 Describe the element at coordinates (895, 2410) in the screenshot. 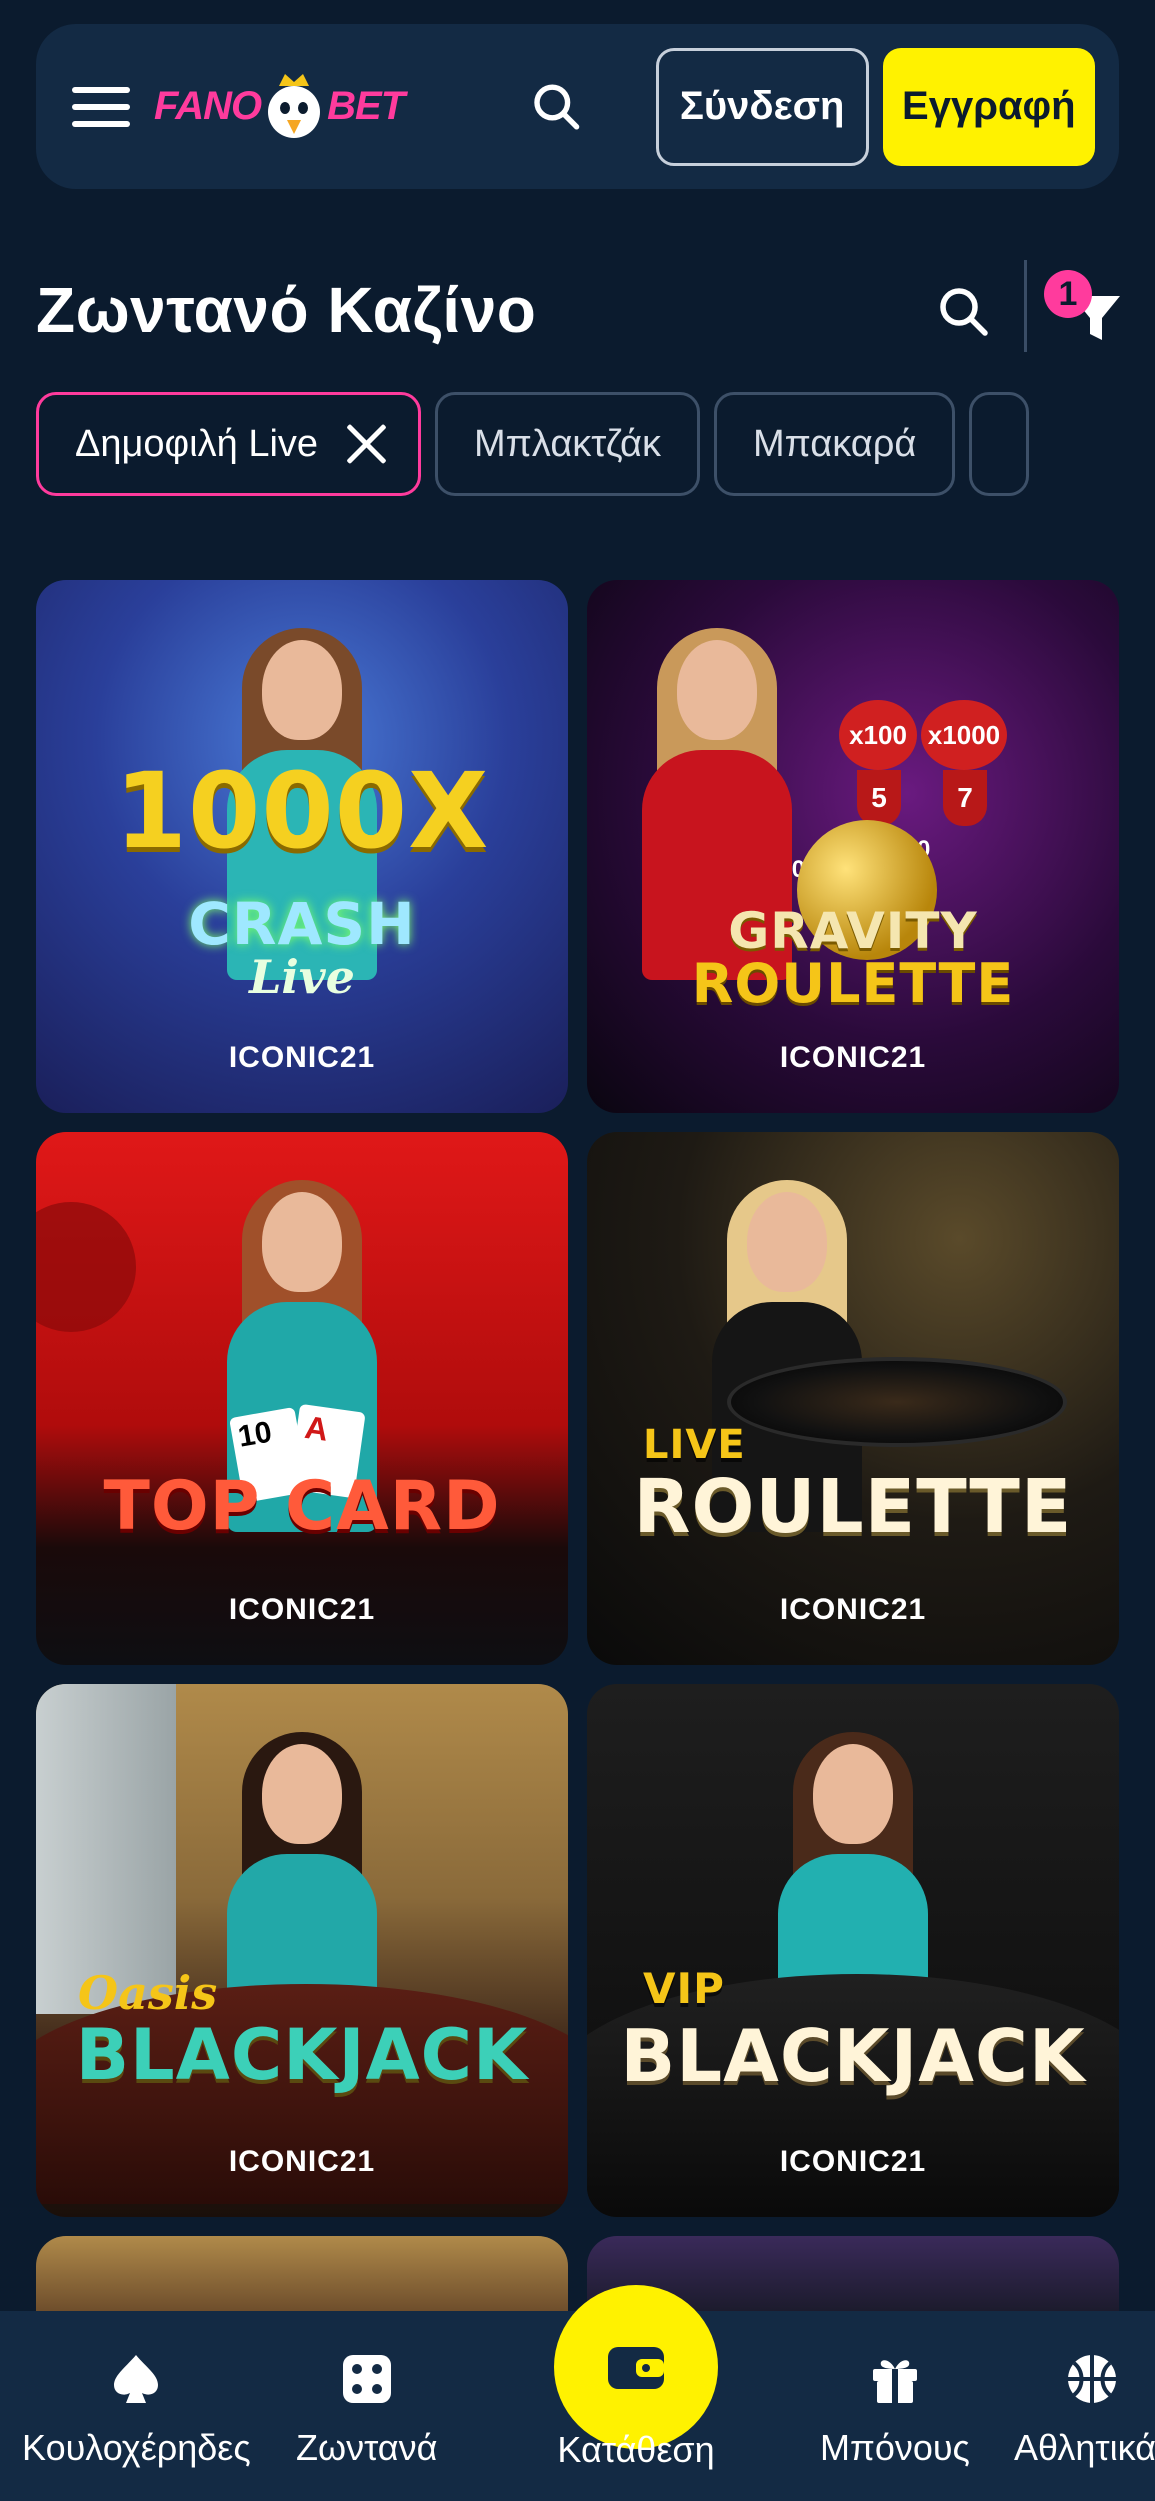

I see `nav-bonus: Μπόνους` at that location.